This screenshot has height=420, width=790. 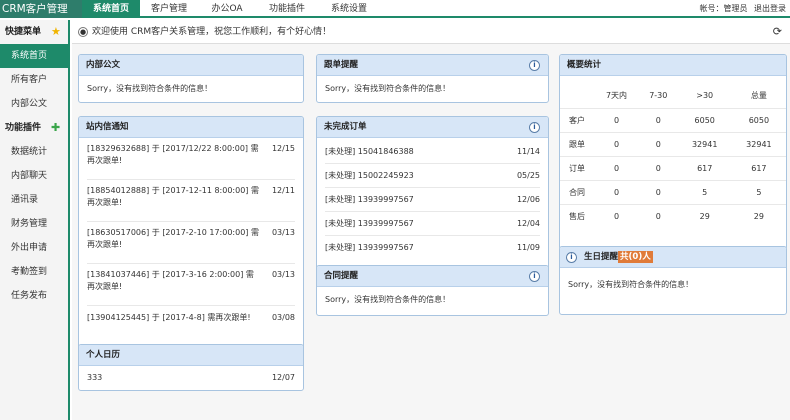 I want to click on stats-cell: 跟单, so click(x=577, y=144).